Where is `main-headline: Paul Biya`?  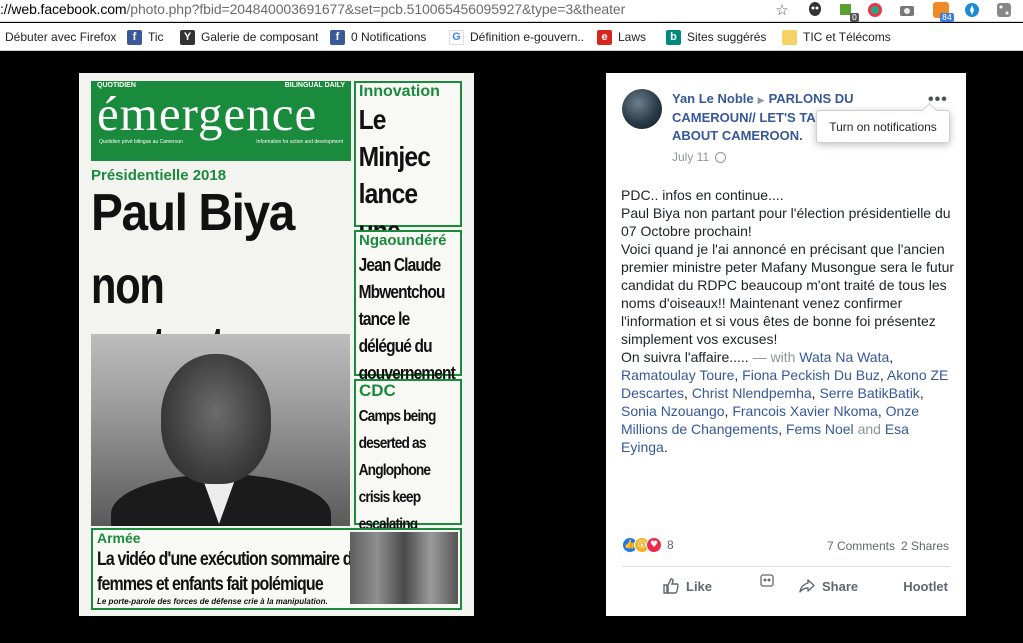 main-headline: Paul Biya is located at coordinates (193, 213).